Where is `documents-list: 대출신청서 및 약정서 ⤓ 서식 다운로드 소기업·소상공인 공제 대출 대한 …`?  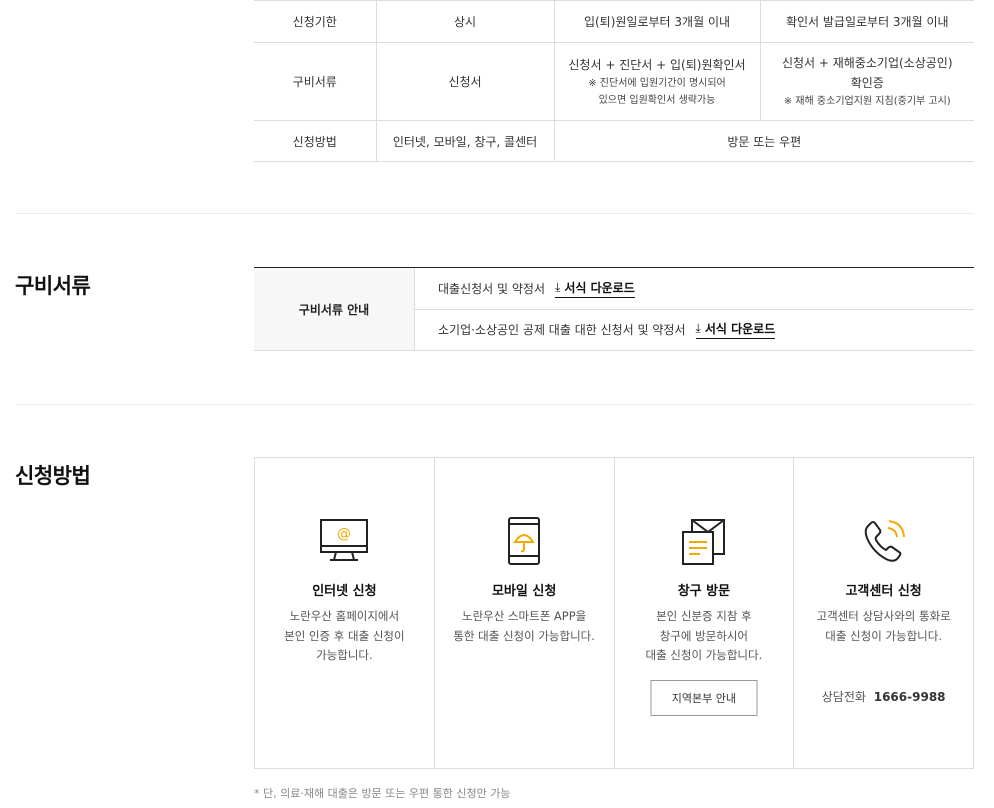 documents-list: 대출신청서 및 약정서 ⤓ 서식 다운로드 소기업·소상공인 공제 대출 대한 … is located at coordinates (694, 309).